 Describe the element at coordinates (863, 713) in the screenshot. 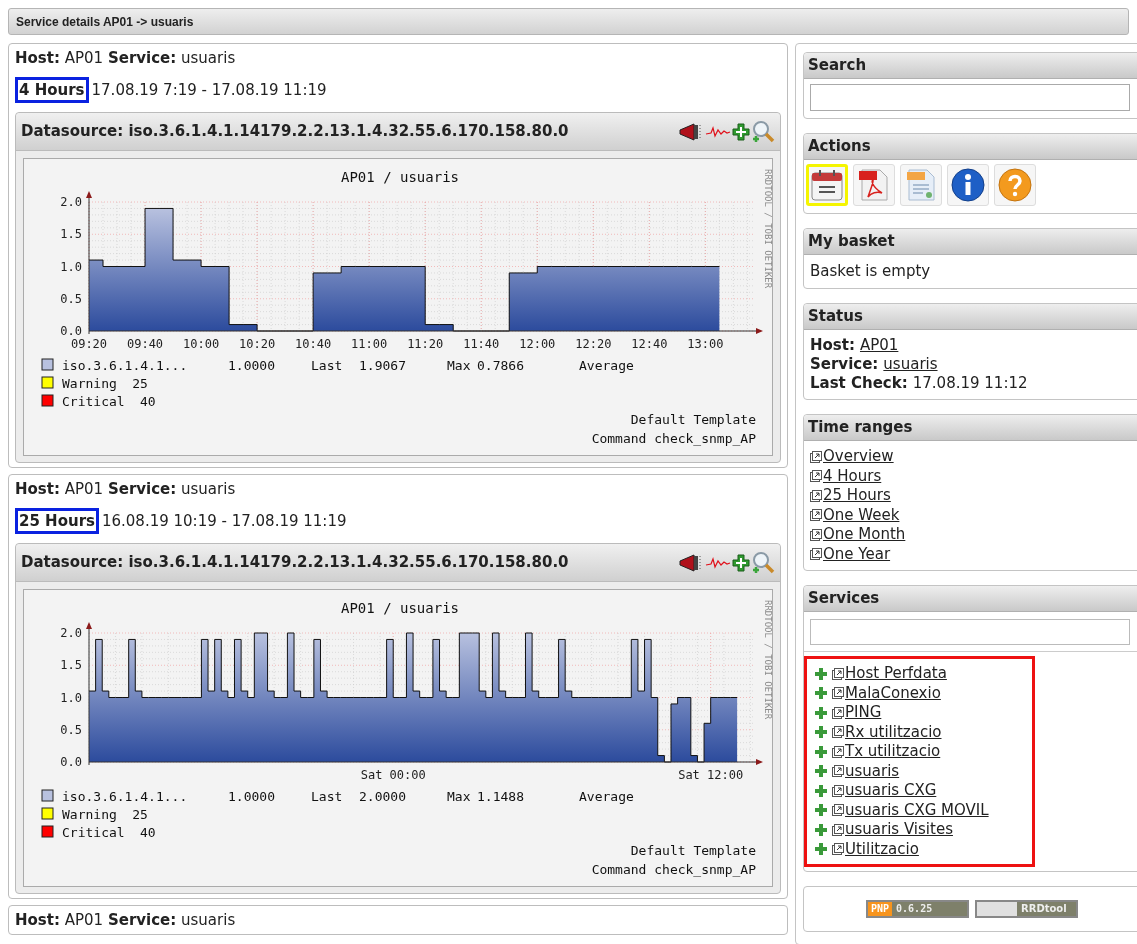

I see `service-link: PING` at that location.